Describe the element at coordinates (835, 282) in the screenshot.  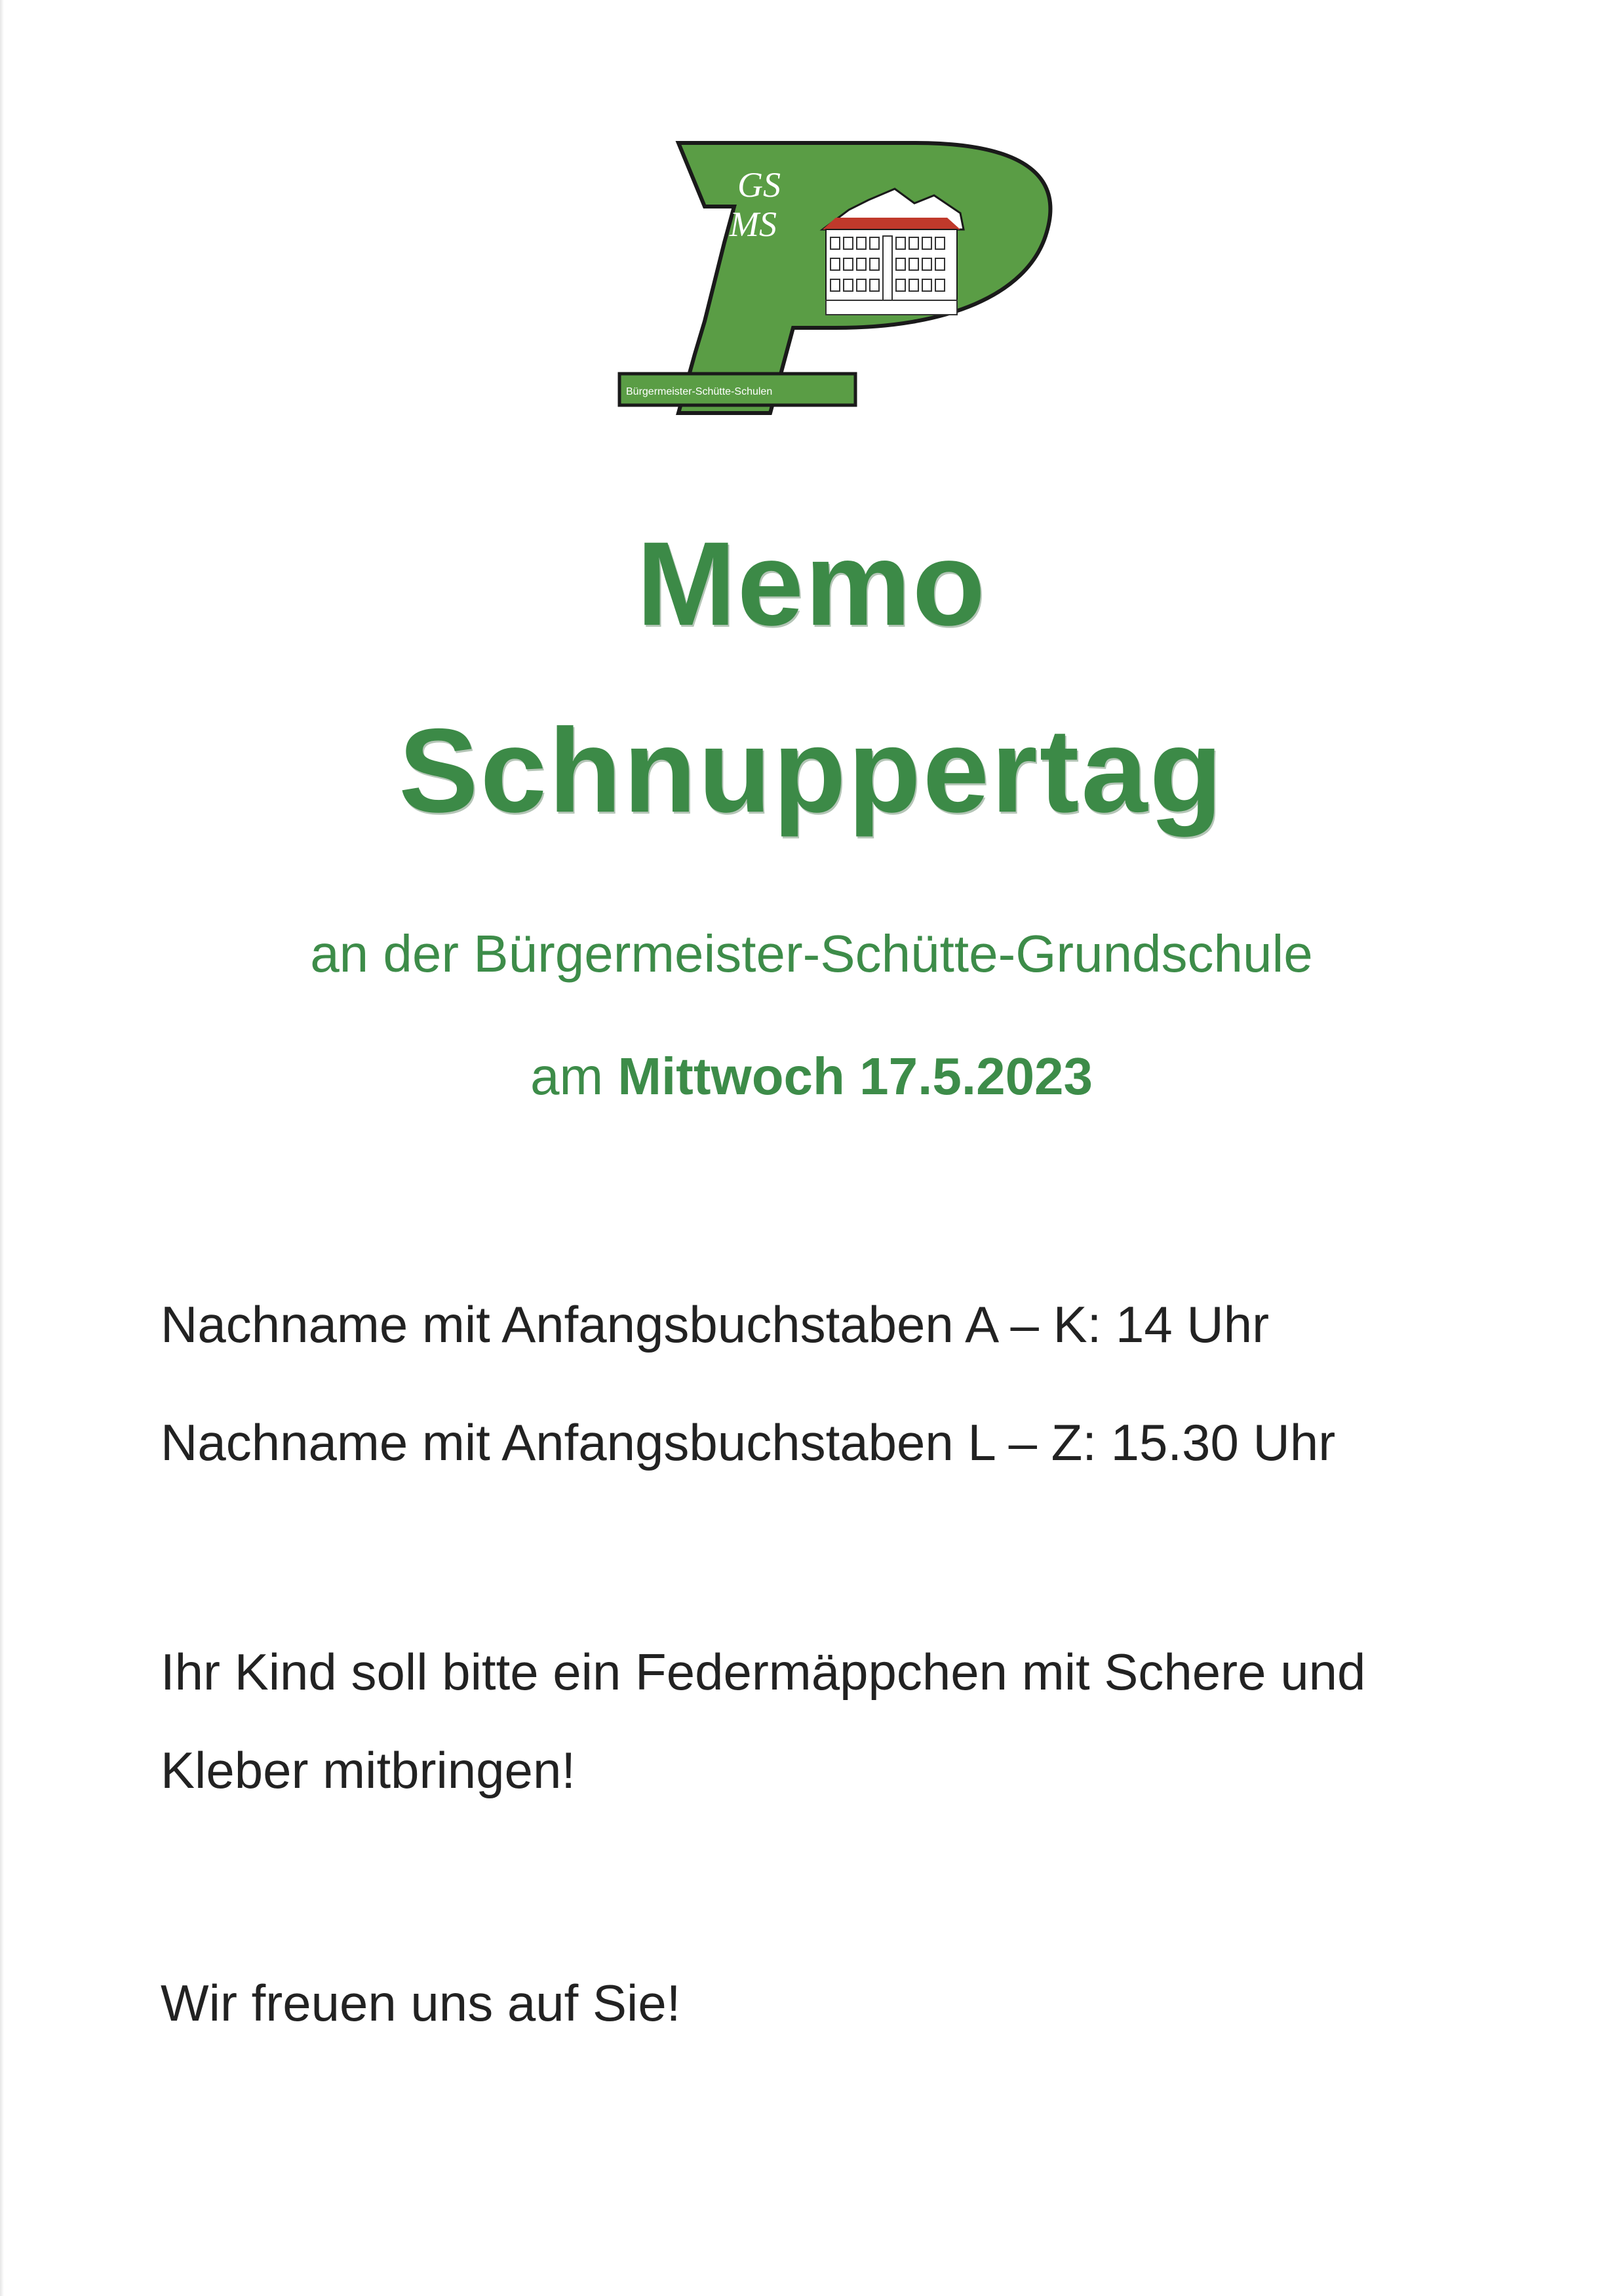
I see `school-logo: GS MS Bürgermeister-Schütte-Schulen` at that location.